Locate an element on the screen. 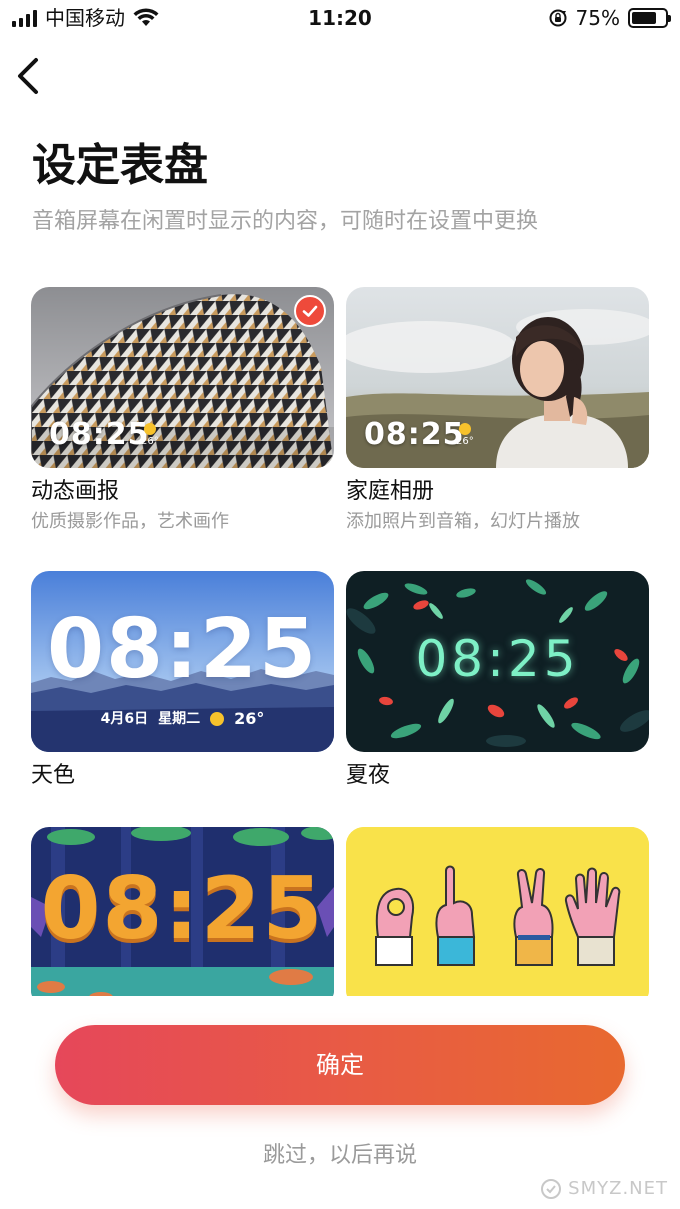 This screenshot has height=1209, width=680. selected-check-icon is located at coordinates (310, 311).